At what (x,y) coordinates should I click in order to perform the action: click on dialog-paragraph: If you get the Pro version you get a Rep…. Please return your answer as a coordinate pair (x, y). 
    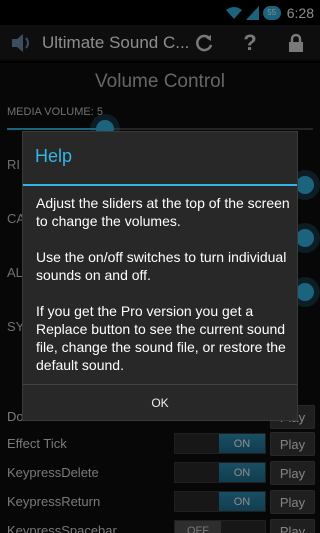
    Looking at the image, I should click on (161, 338).